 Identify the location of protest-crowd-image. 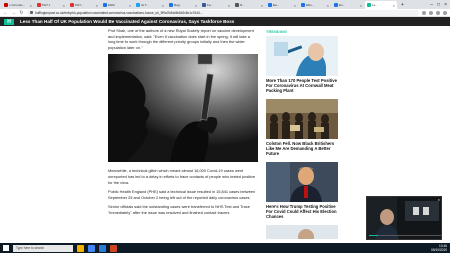
(302, 119).